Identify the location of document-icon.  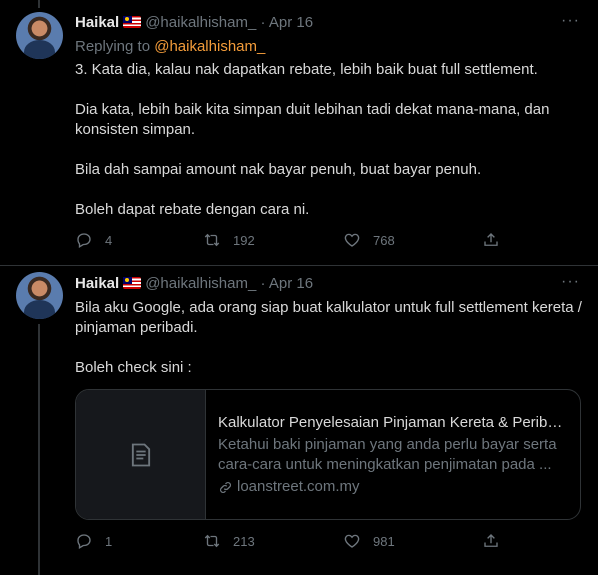
(140, 454).